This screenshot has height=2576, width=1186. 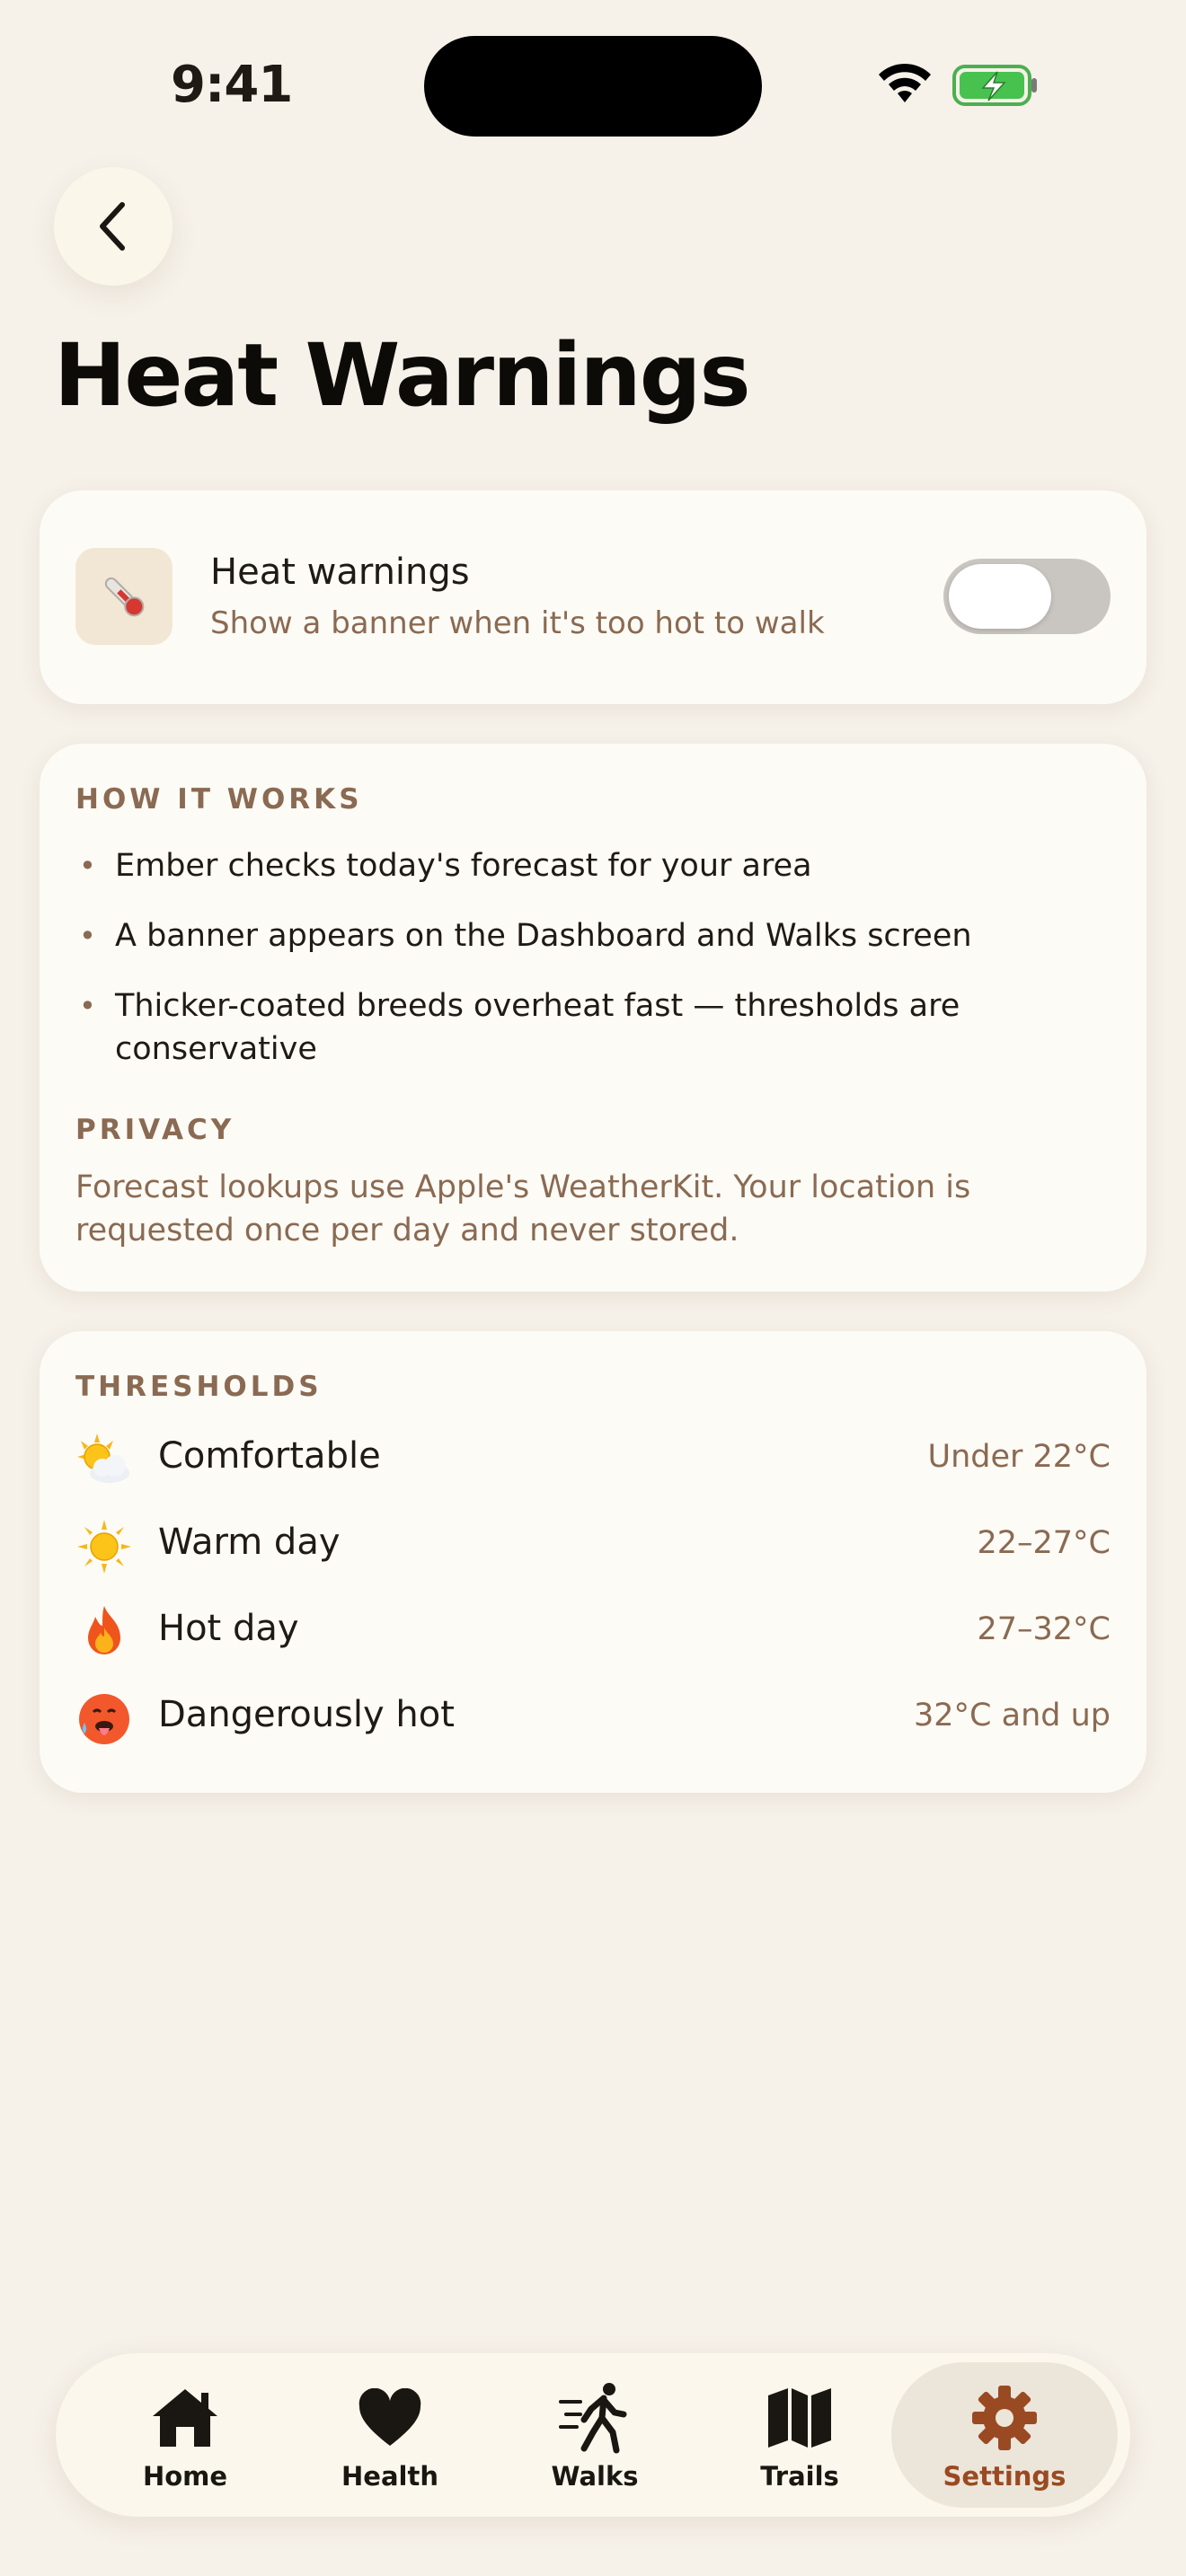 I want to click on threshold-label: Warm day, so click(x=249, y=1542).